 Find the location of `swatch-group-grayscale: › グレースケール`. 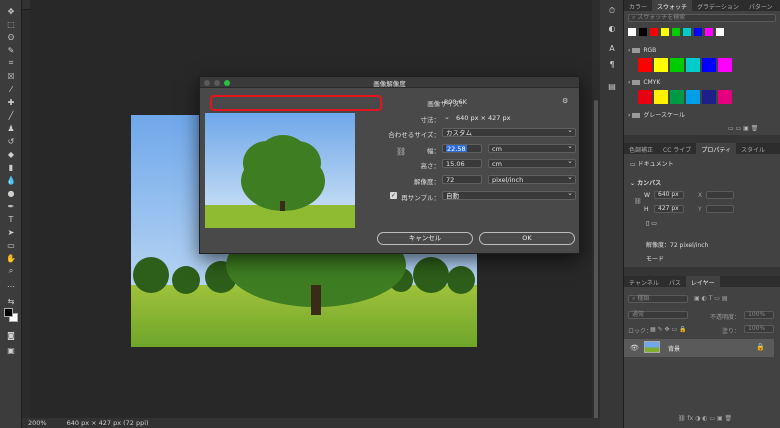

swatch-group-grayscale: › グレースケール is located at coordinates (656, 114).